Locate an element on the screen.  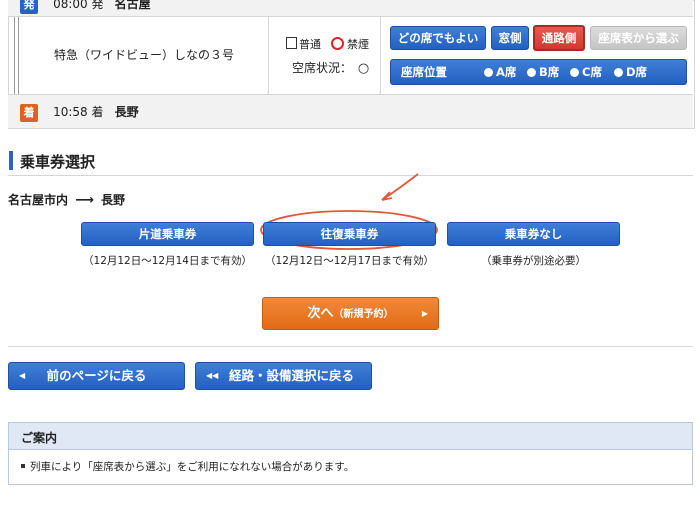
departure-time: 08:00 発 is located at coordinates (78, 5).